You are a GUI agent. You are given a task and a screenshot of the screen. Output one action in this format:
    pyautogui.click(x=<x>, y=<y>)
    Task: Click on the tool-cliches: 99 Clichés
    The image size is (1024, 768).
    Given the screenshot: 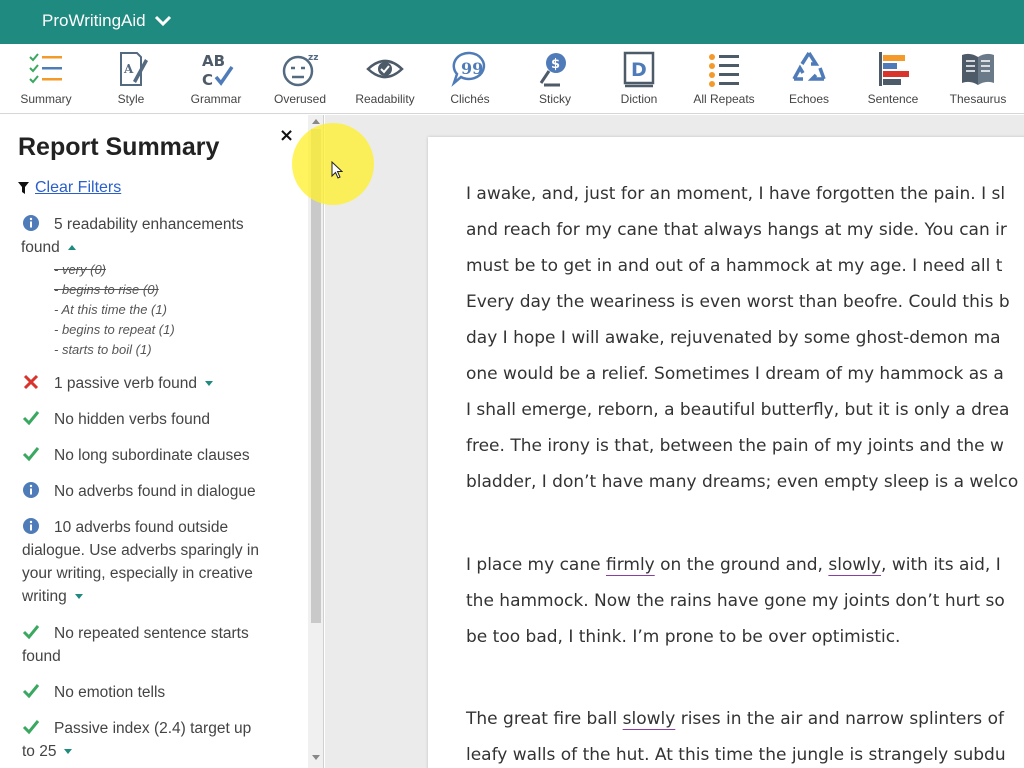 What is the action you would take?
    pyautogui.click(x=470, y=80)
    